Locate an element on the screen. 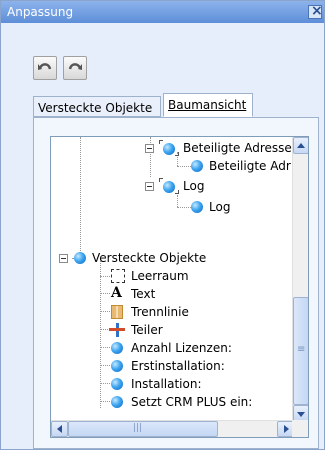 The width and height of the screenshot is (325, 450). undo-arrow-icon is located at coordinates (45, 66).